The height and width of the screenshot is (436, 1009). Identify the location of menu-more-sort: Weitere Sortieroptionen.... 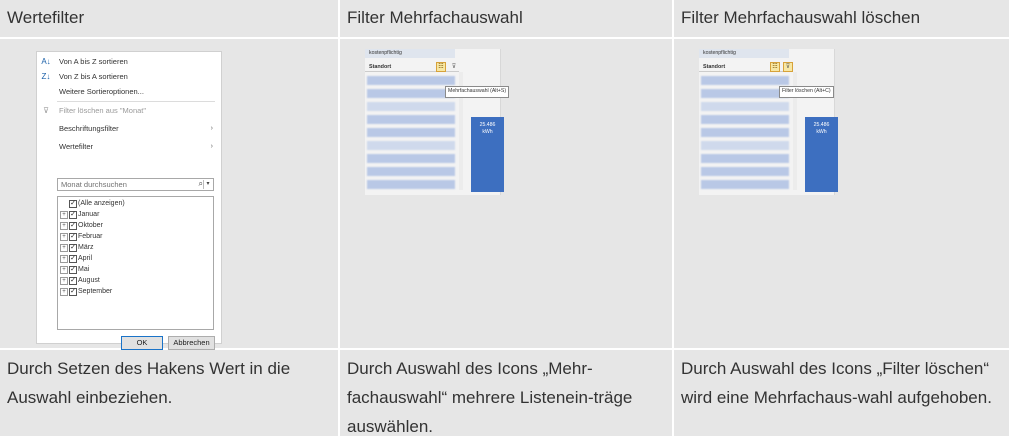
(128, 92).